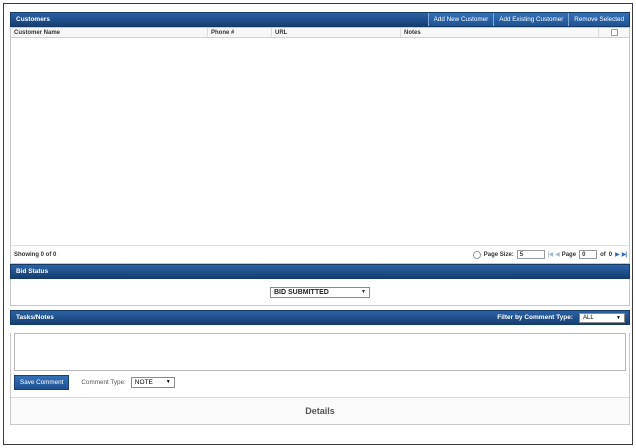 The width and height of the screenshot is (636, 448). What do you see at coordinates (610, 254) in the screenshot?
I see `total-pages: 0` at bounding box center [610, 254].